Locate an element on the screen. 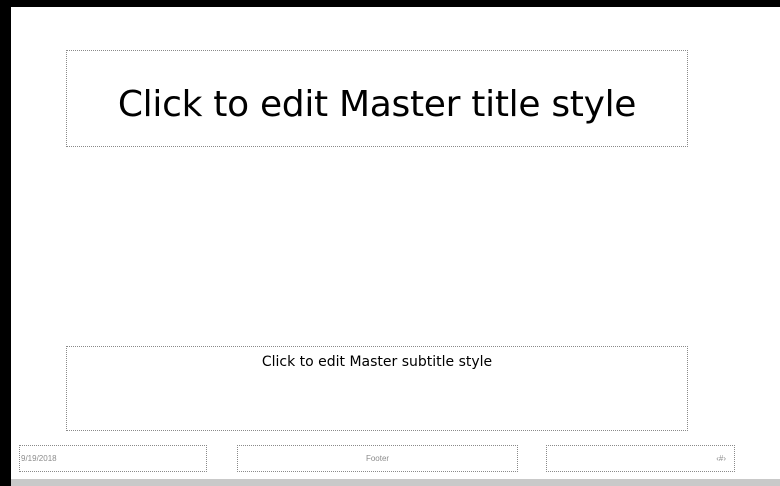 This screenshot has height=486, width=780. title-placeholder-text: Click to edit Master title style is located at coordinates (377, 104).